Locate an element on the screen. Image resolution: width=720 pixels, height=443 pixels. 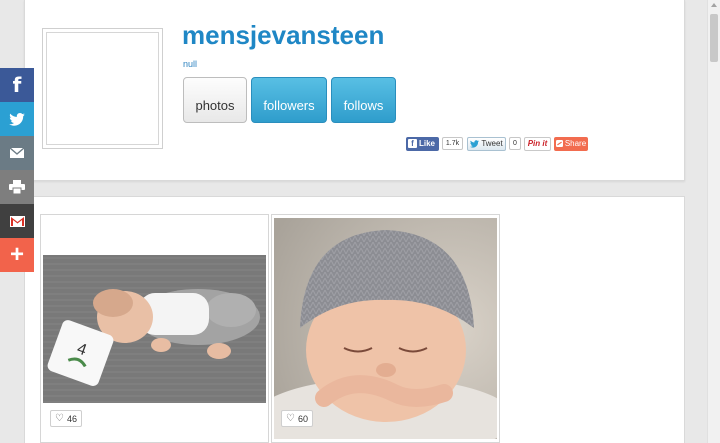
tab-follows: follows is located at coordinates (363, 100).